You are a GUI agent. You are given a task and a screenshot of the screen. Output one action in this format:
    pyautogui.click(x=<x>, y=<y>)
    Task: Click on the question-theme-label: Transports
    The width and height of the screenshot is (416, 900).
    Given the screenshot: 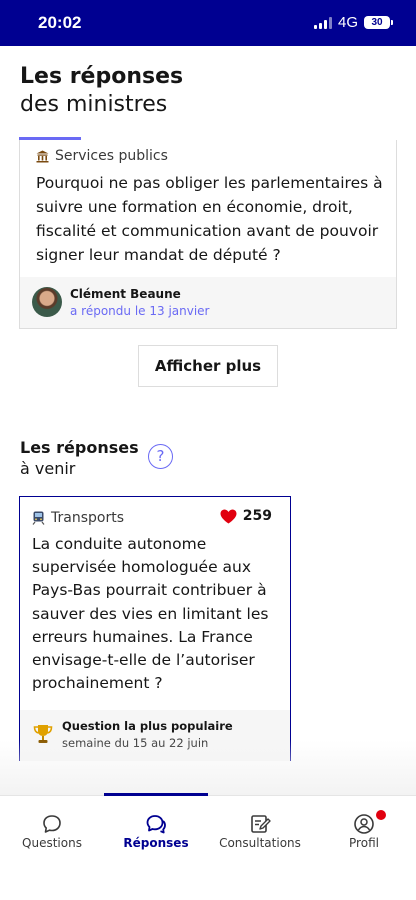 What is the action you would take?
    pyautogui.click(x=87, y=518)
    